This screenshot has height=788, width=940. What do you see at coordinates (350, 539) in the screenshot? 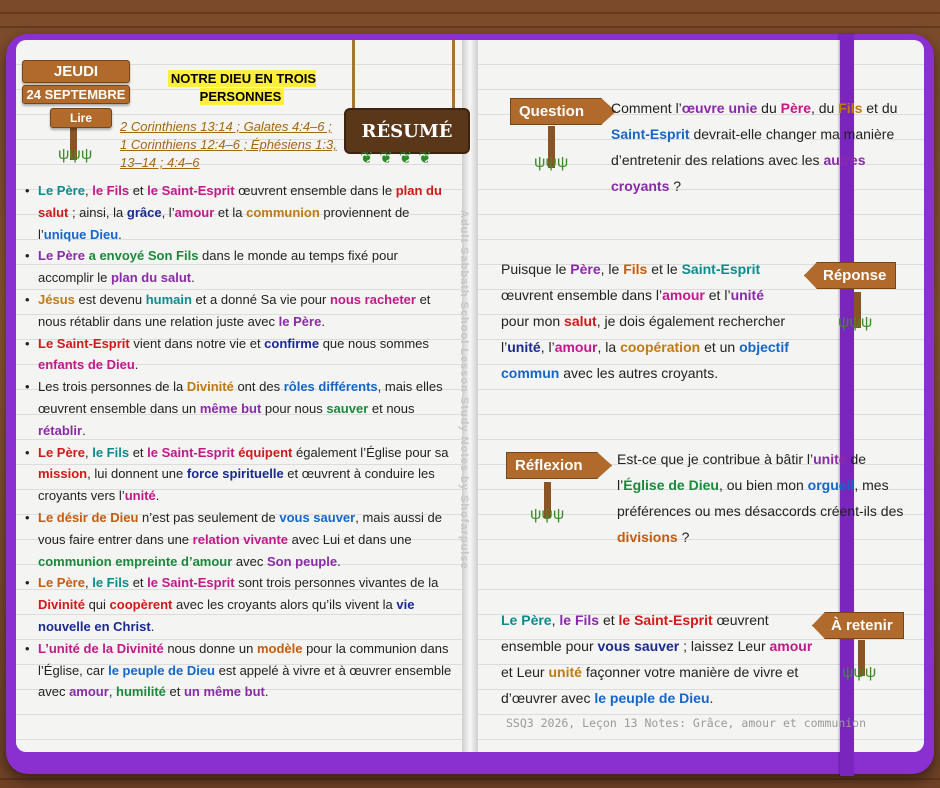
I see `text-run: avec Lui et dans une` at bounding box center [350, 539].